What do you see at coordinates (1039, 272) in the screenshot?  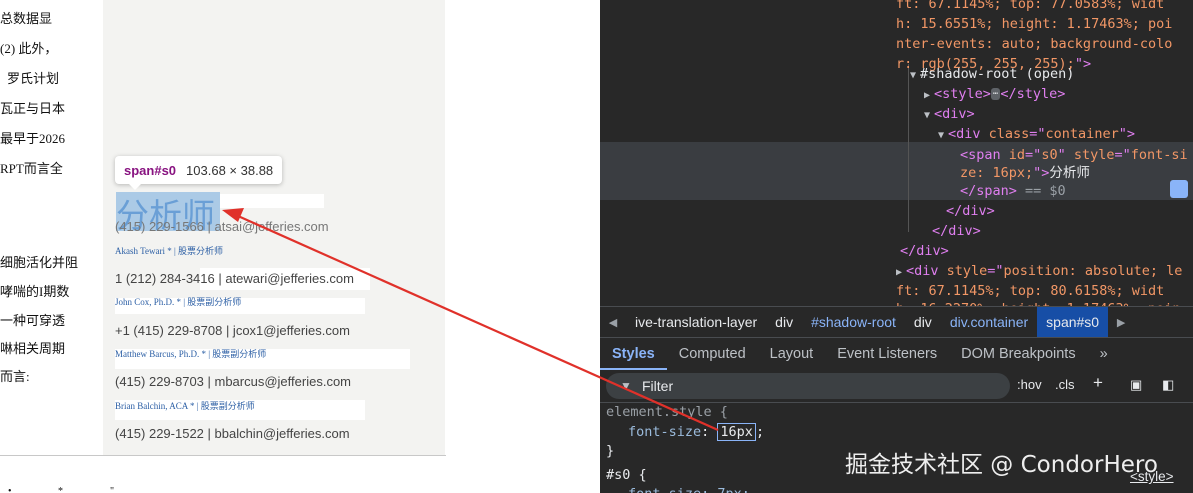 I see `dom-tree-line: ▶ <div style="position: absolute; le` at bounding box center [1039, 272].